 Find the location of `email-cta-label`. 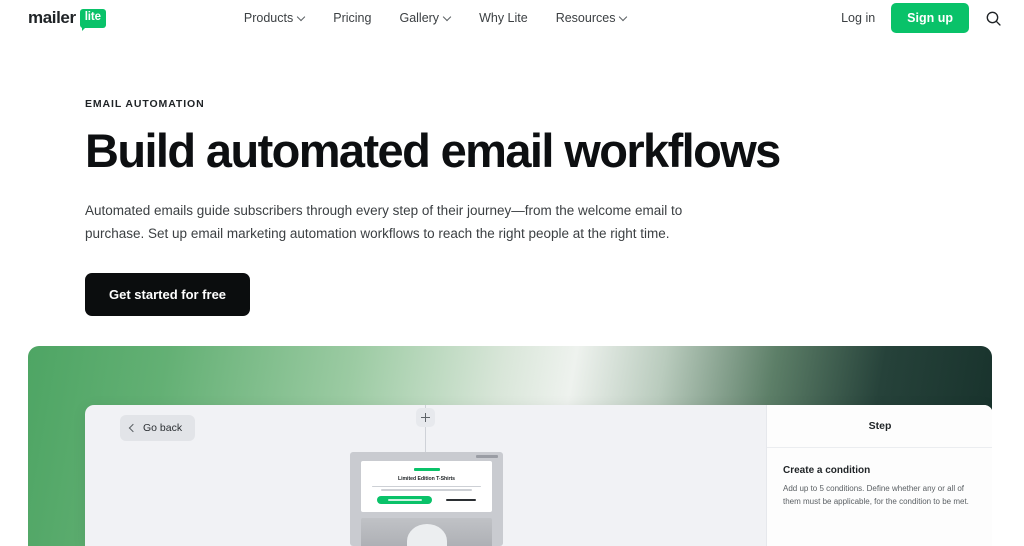

email-cta-label is located at coordinates (404, 500).